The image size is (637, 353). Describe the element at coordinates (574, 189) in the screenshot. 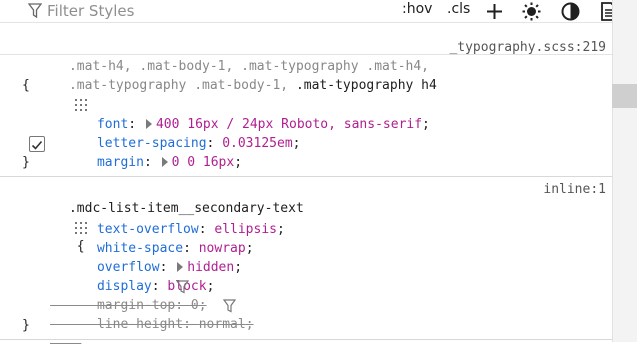

I see `source-link: inline:1` at that location.